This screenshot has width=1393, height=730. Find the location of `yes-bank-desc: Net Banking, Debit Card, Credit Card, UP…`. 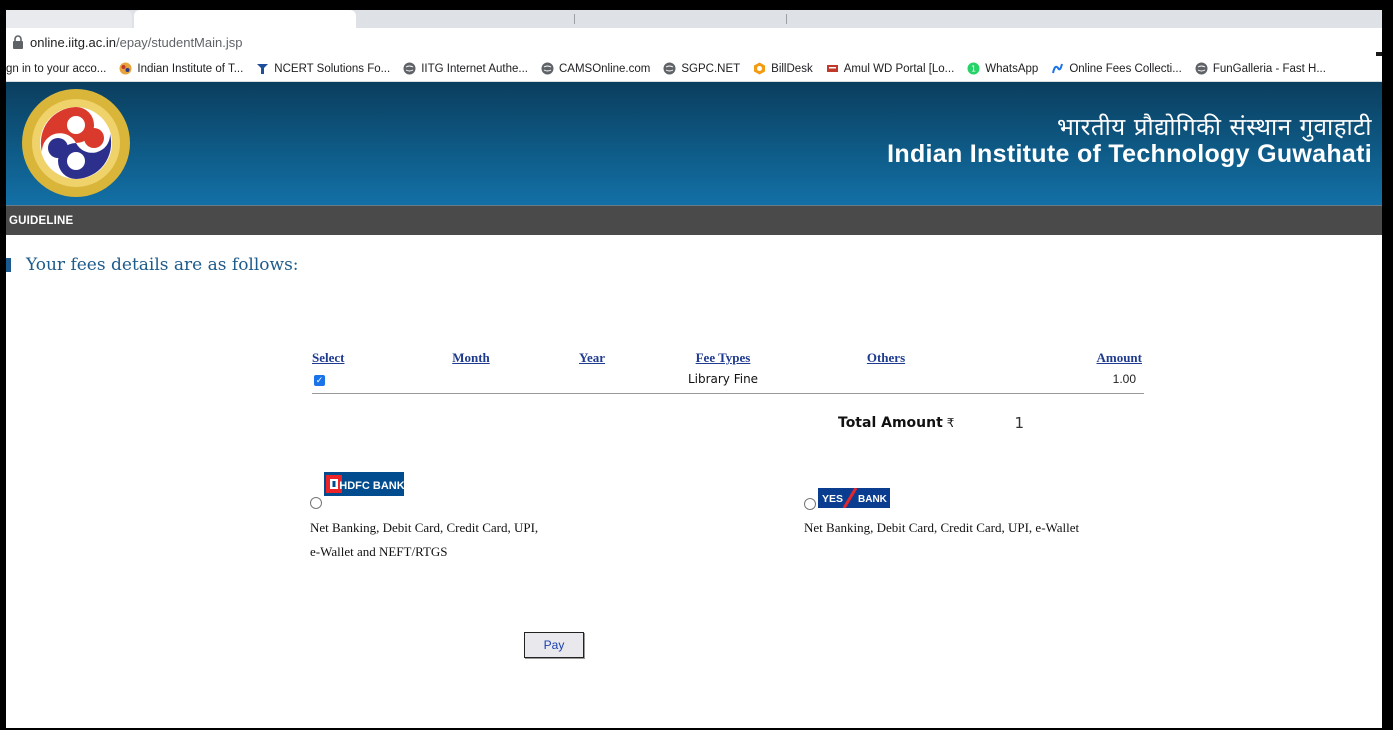

yes-bank-desc: Net Banking, Debit Card, Credit Card, UP… is located at coordinates (942, 527).